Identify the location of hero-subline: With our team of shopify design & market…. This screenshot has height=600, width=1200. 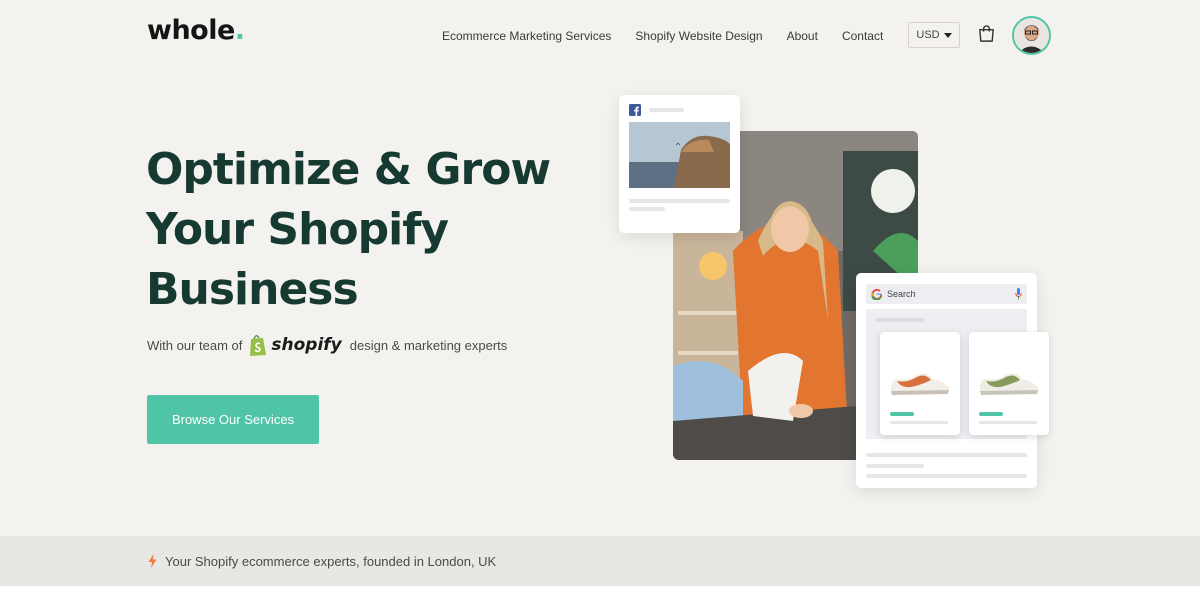
(327, 345).